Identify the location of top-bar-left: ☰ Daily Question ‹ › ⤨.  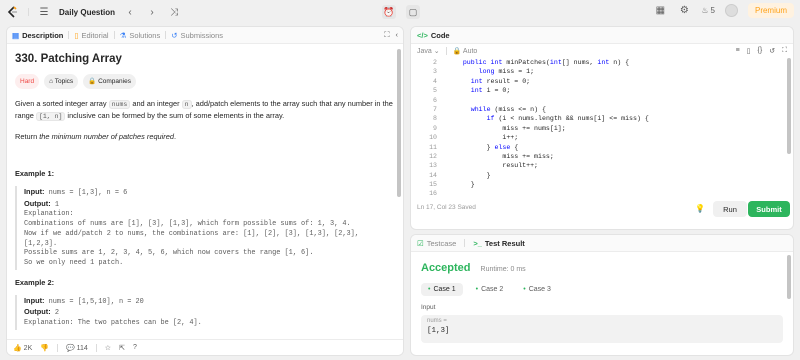
(93, 12).